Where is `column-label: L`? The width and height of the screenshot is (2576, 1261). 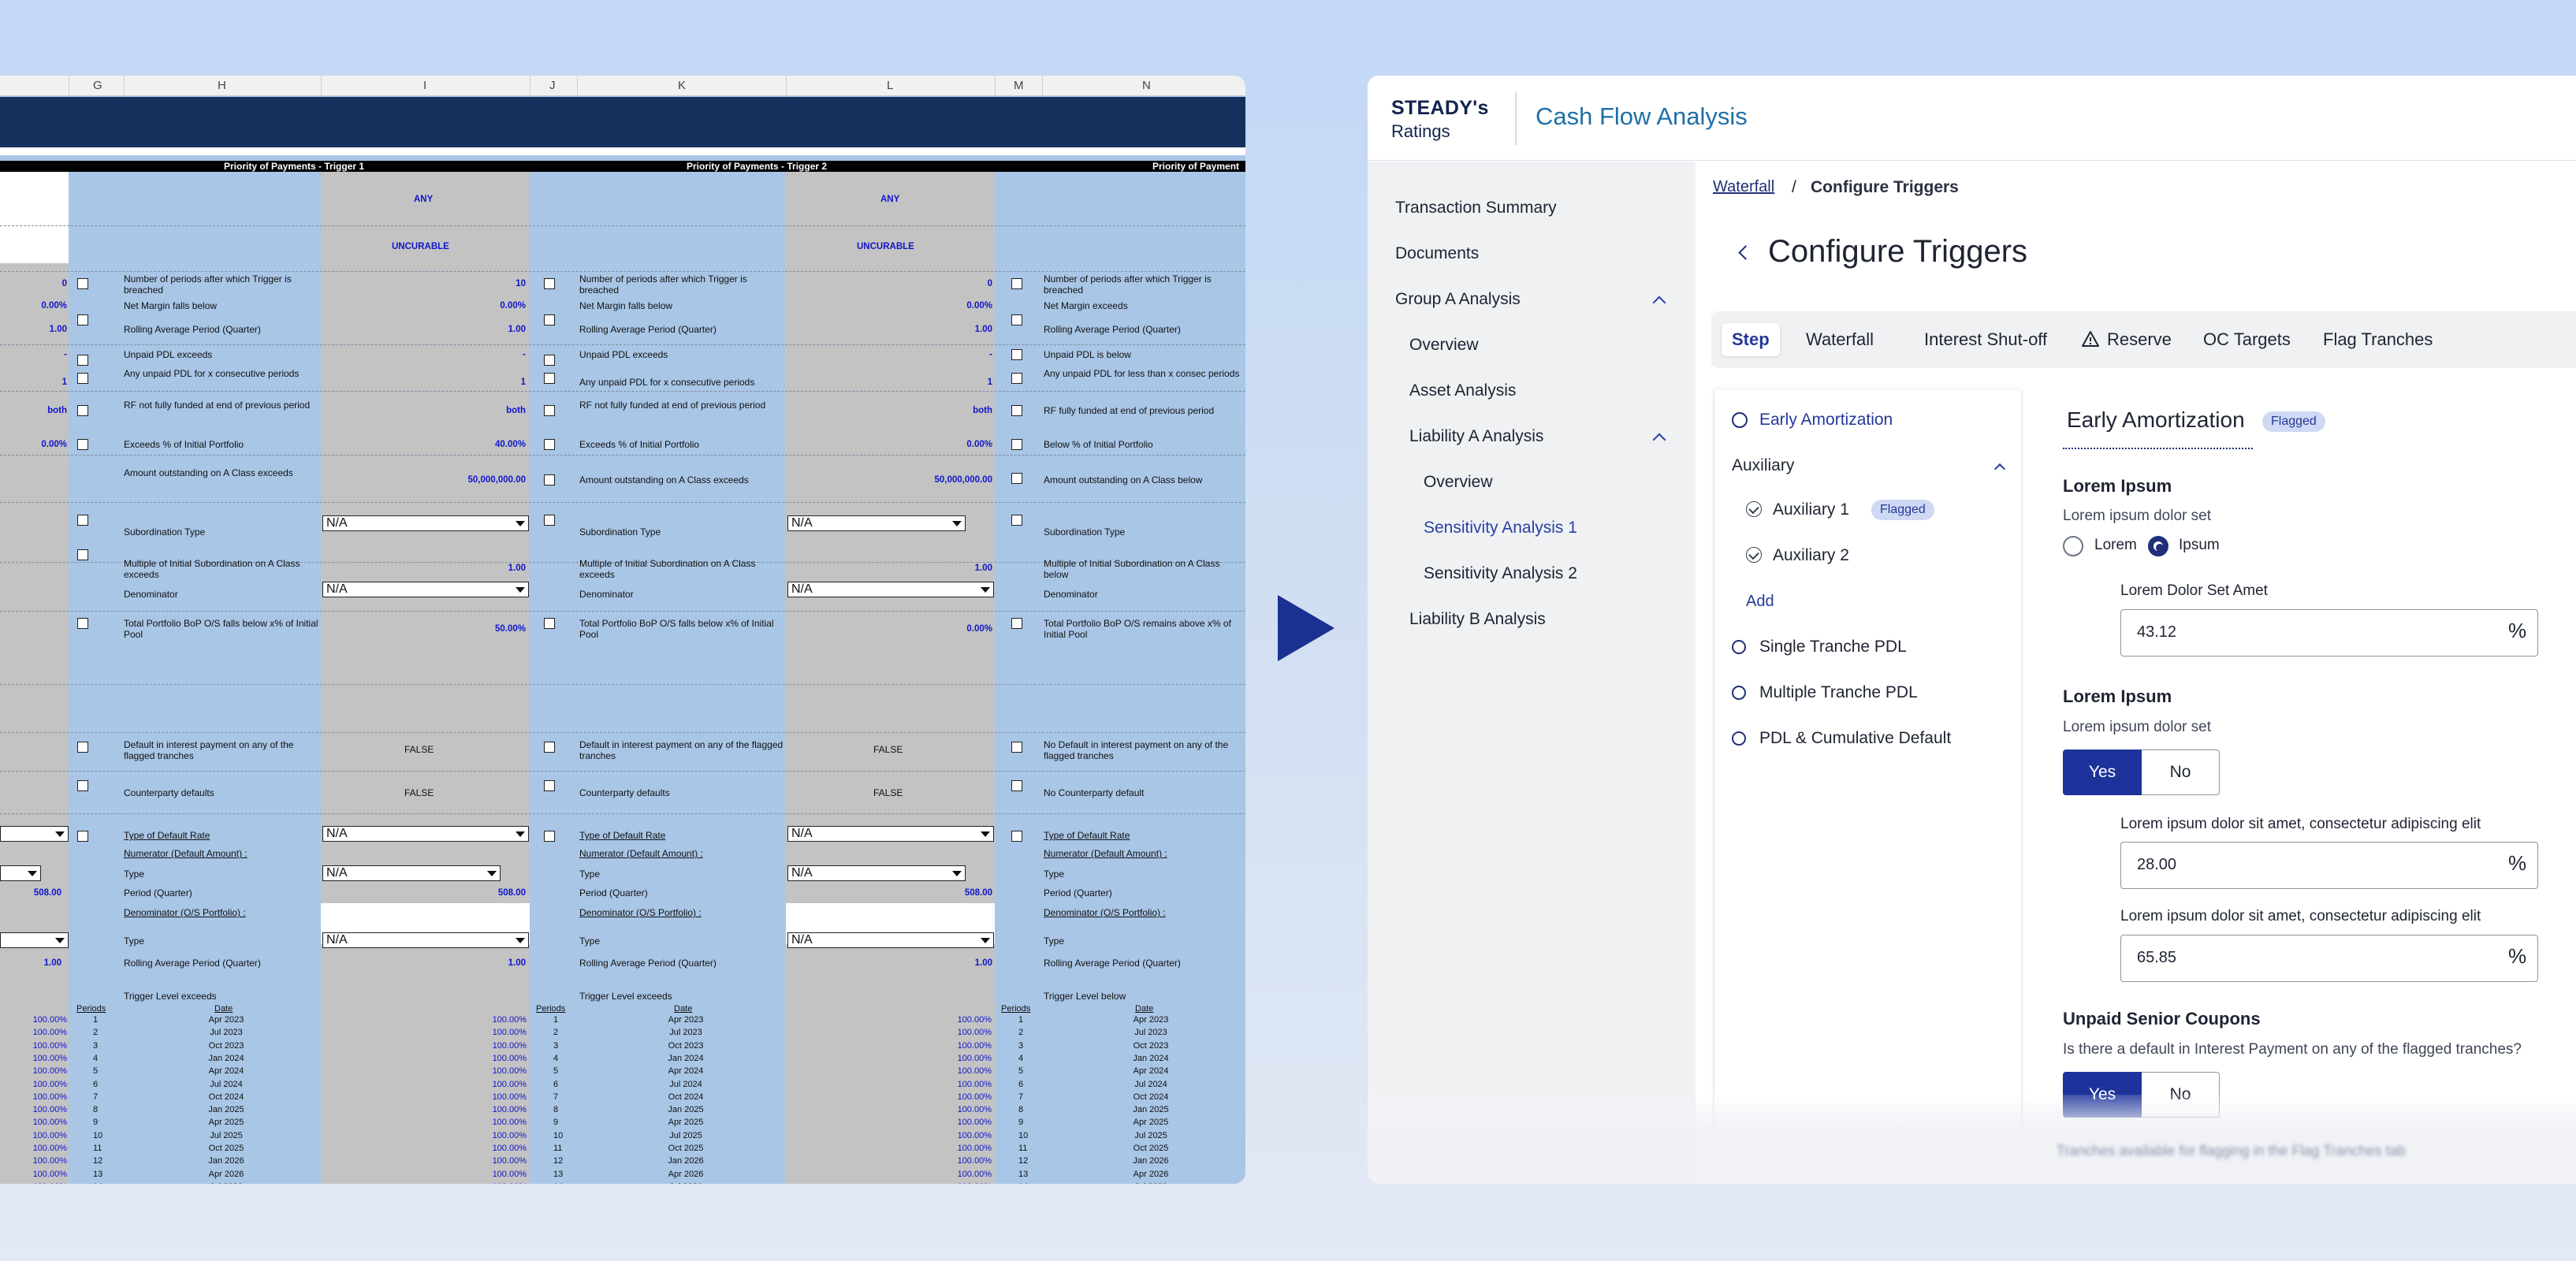
column-label: L is located at coordinates (890, 85).